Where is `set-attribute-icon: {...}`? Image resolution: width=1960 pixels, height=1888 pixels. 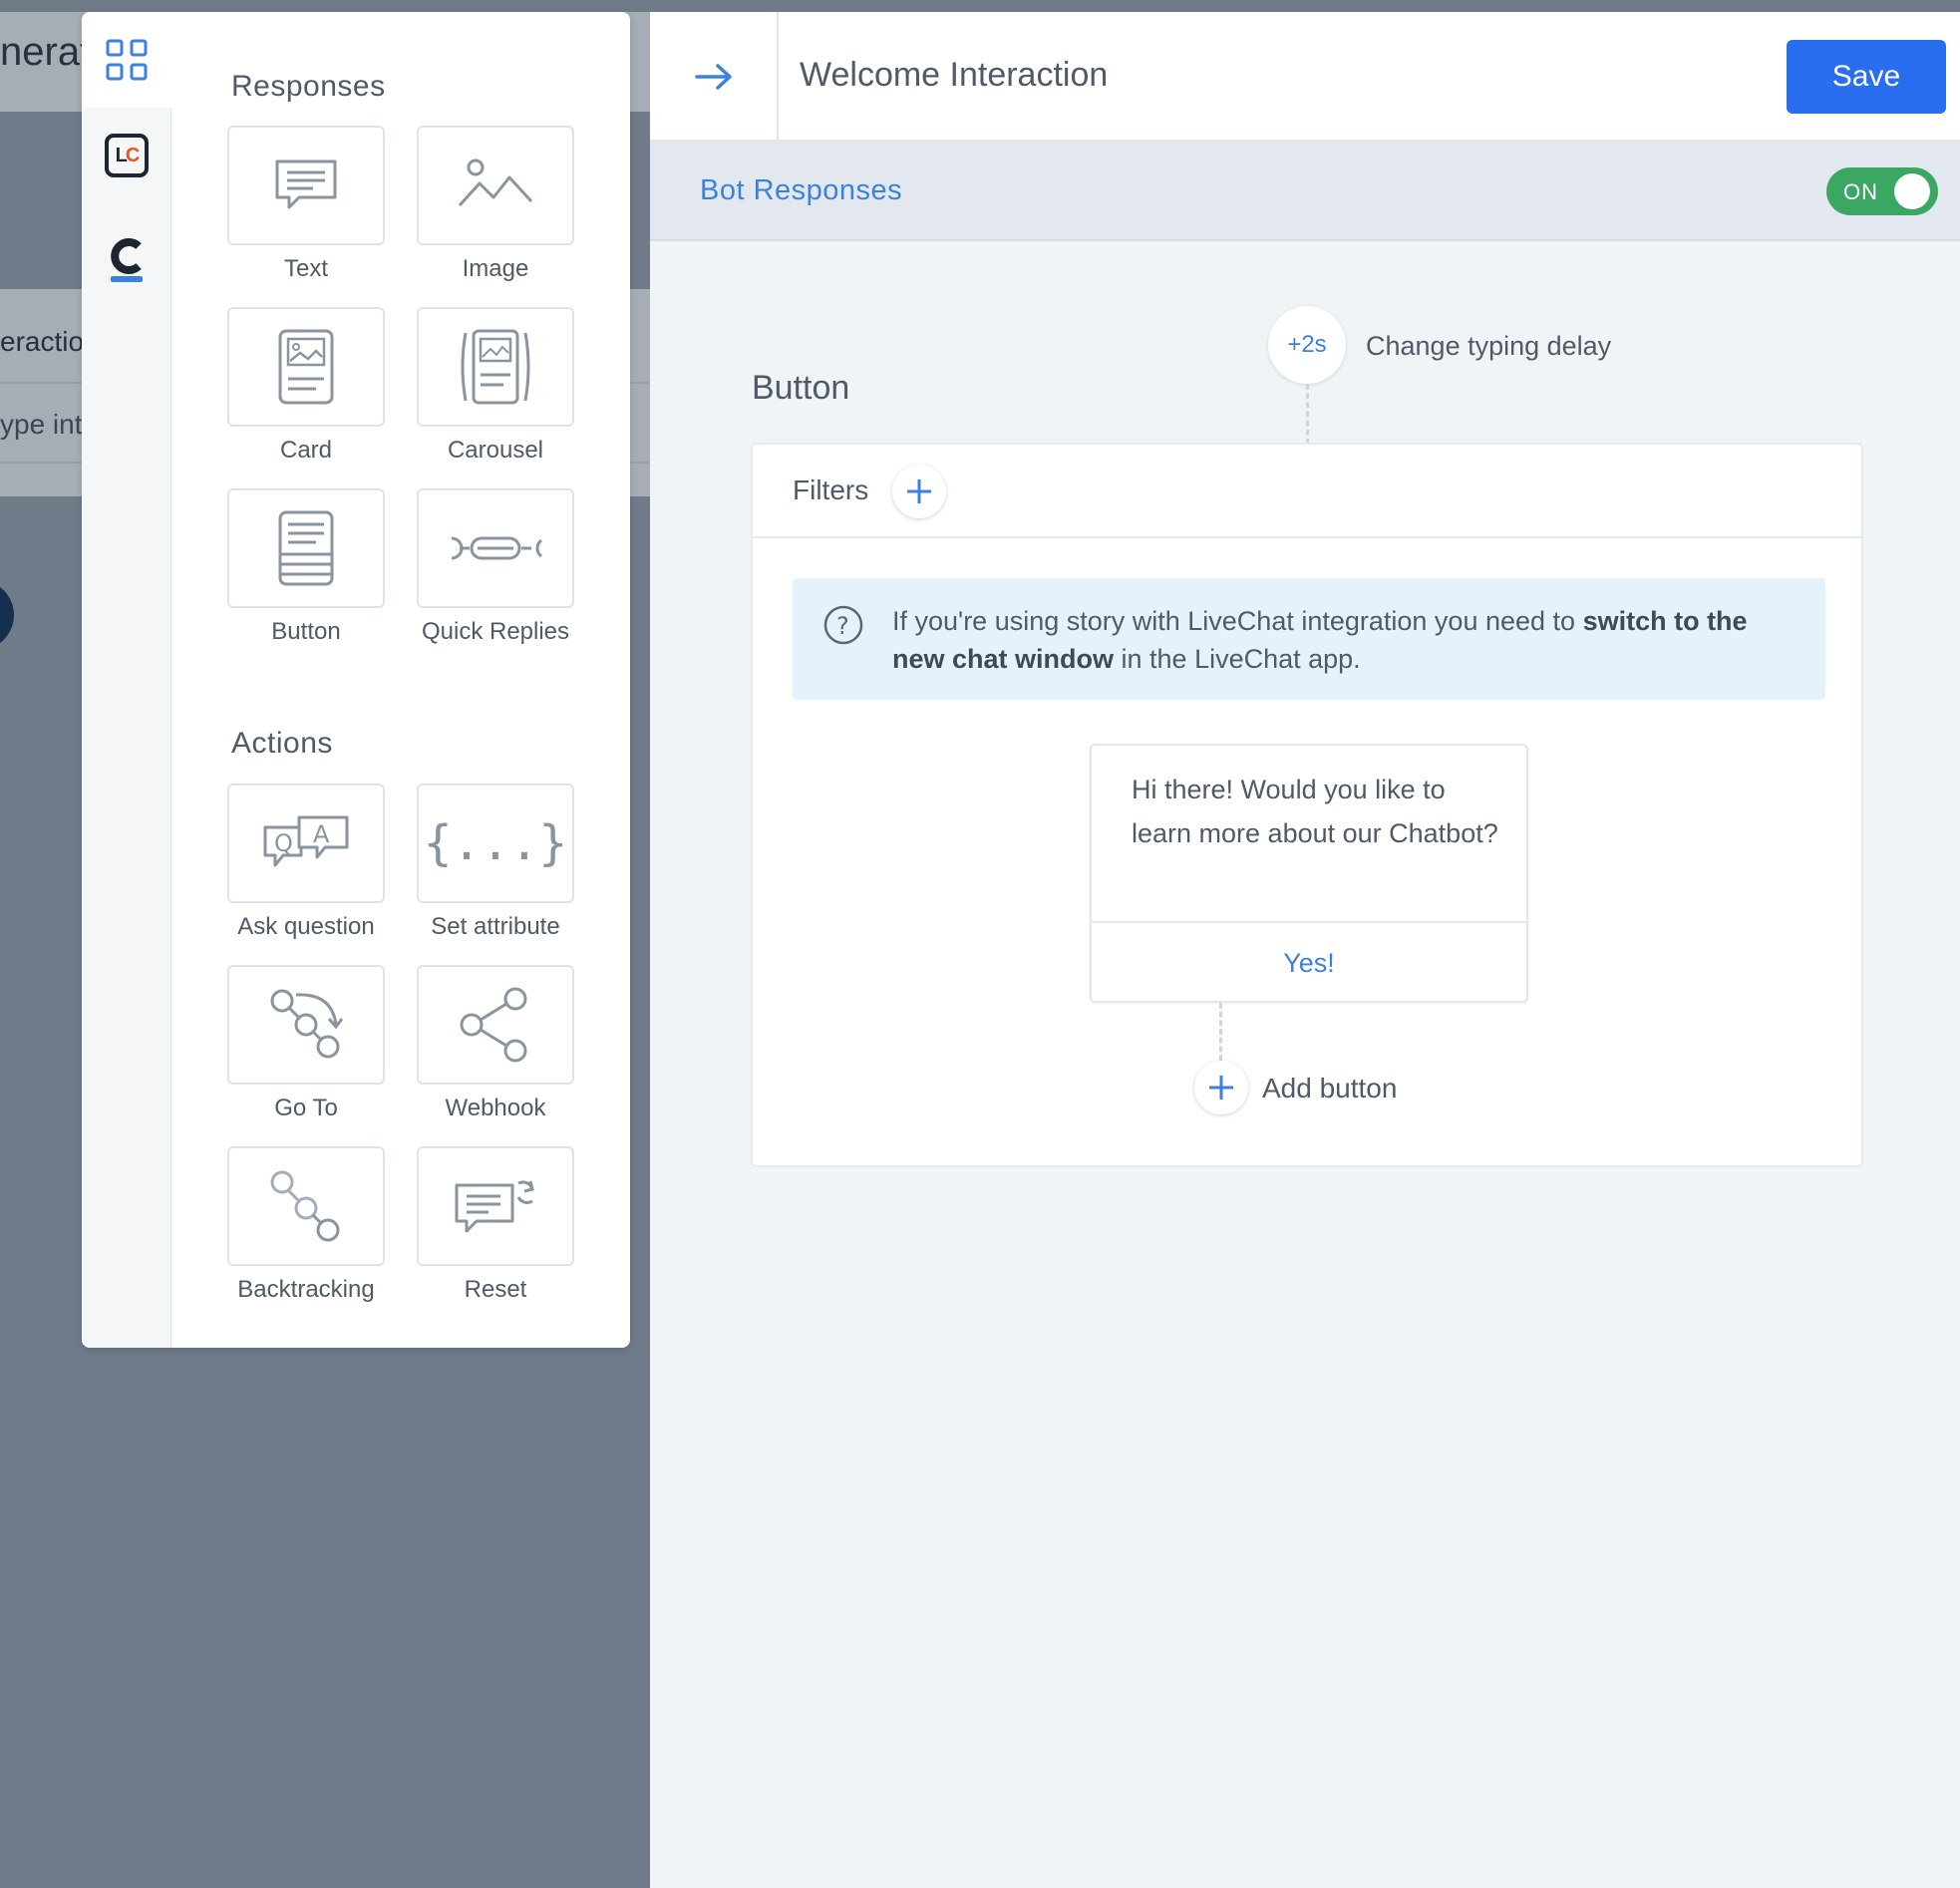
set-attribute-icon: {...} is located at coordinates (495, 843).